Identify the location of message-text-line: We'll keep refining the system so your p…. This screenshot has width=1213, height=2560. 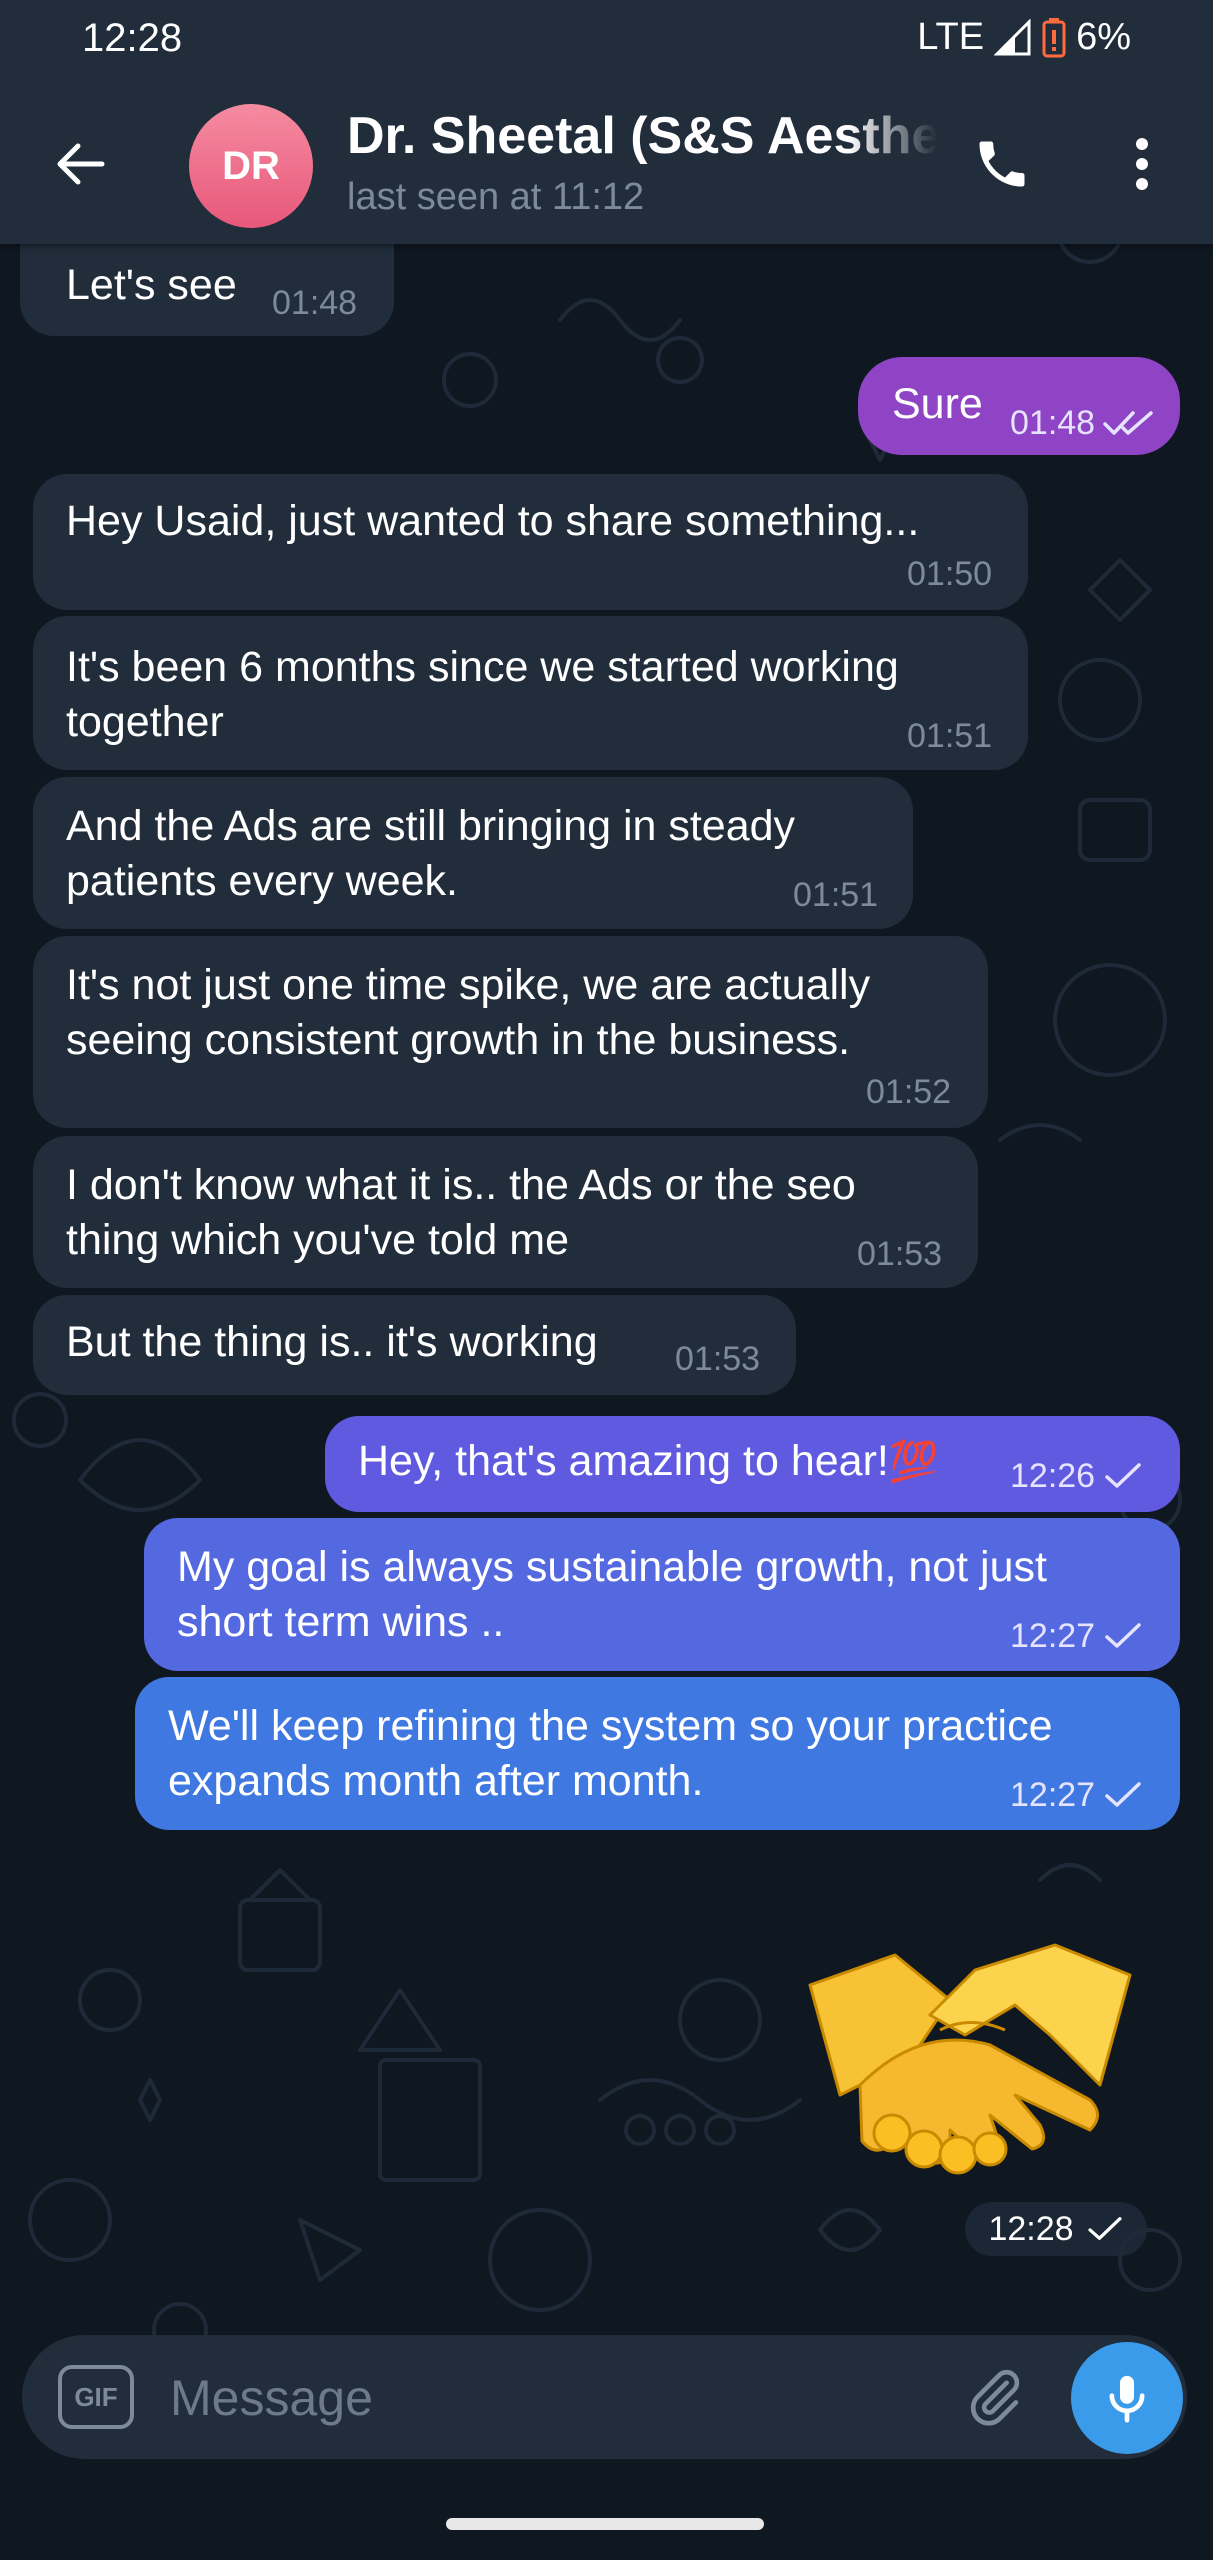
(610, 1726).